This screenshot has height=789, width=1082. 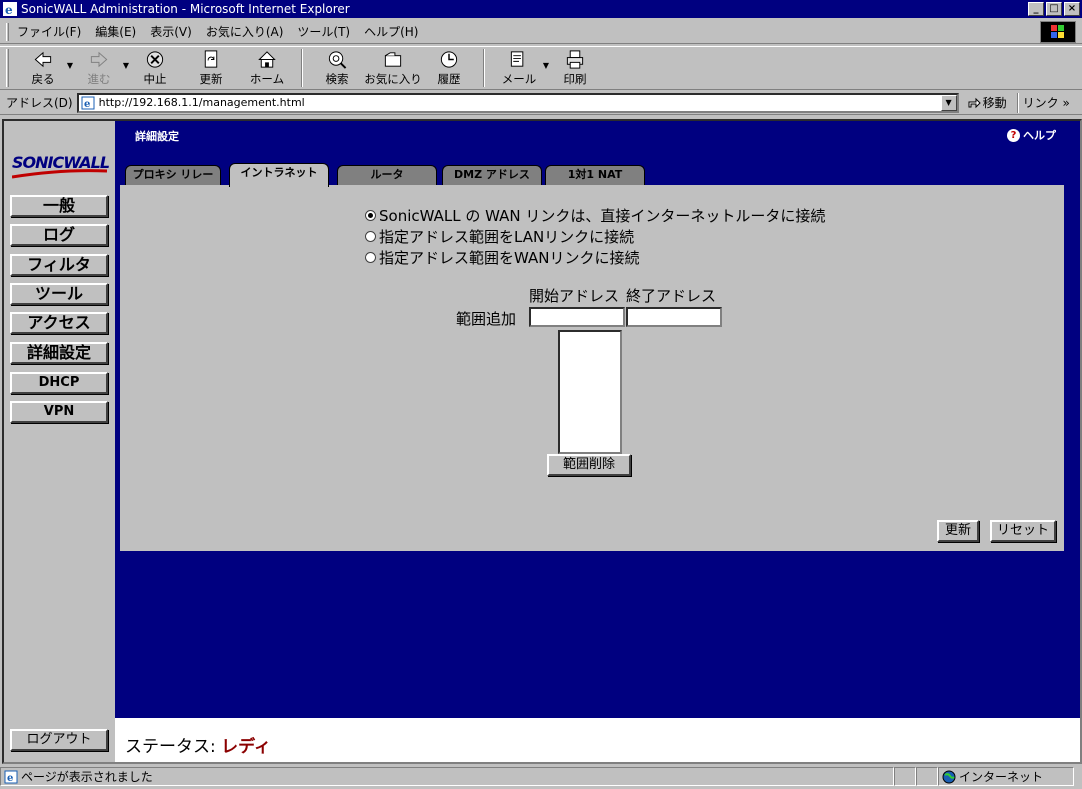 I want to click on standard-toolbar: 戻る ▼ 進む ▼ 中止 更新 ホーム 検索 お気に入り 履歴 メール ▼ 印刷, so click(x=541, y=68).